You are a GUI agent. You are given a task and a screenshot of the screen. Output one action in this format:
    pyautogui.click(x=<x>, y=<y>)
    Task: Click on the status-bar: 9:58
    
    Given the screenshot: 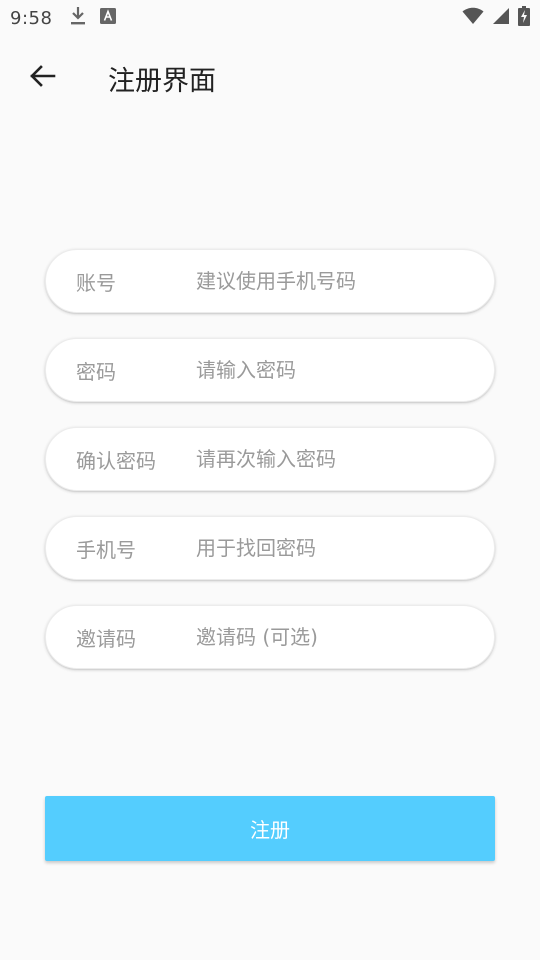 What is the action you would take?
    pyautogui.click(x=270, y=18)
    